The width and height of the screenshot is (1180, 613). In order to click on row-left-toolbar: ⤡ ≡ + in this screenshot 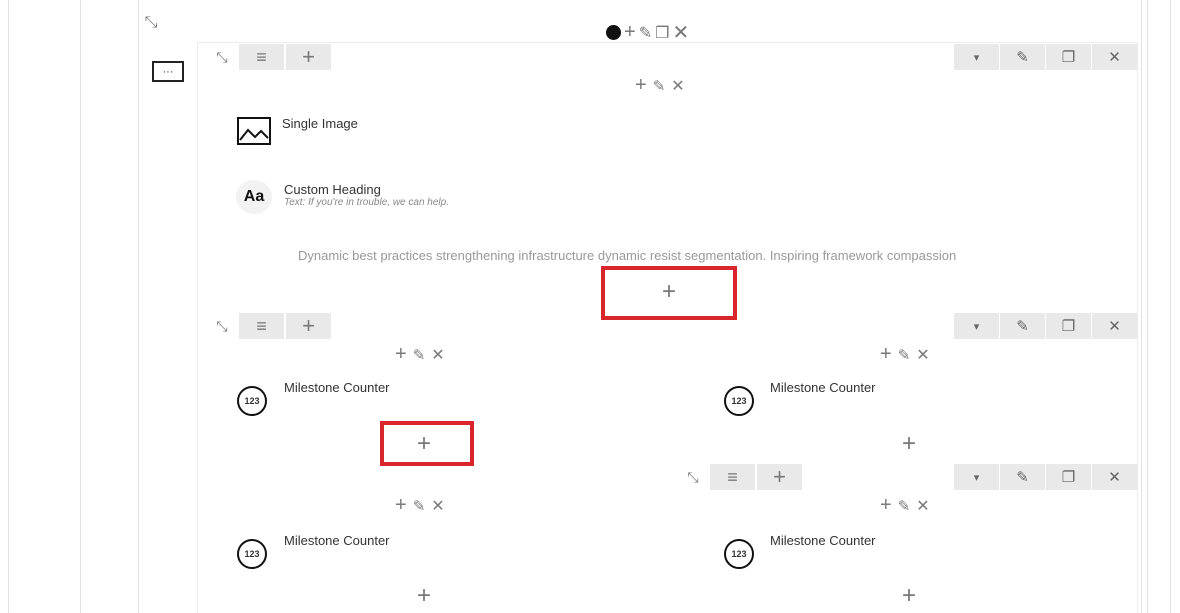, I will do `click(268, 57)`.